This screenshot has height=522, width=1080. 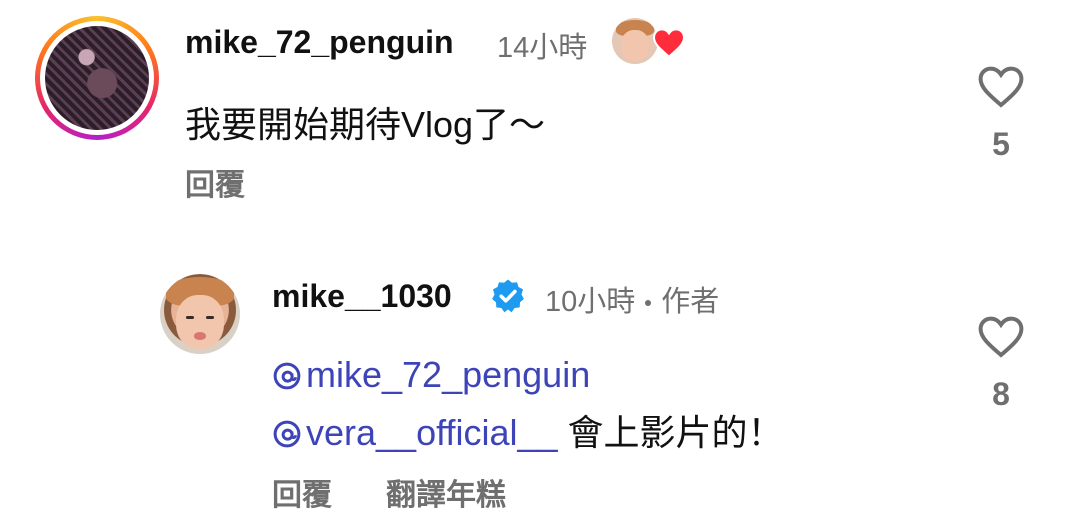 I want to click on comment-text-rest: 會上影片的！, so click(x=675, y=432).